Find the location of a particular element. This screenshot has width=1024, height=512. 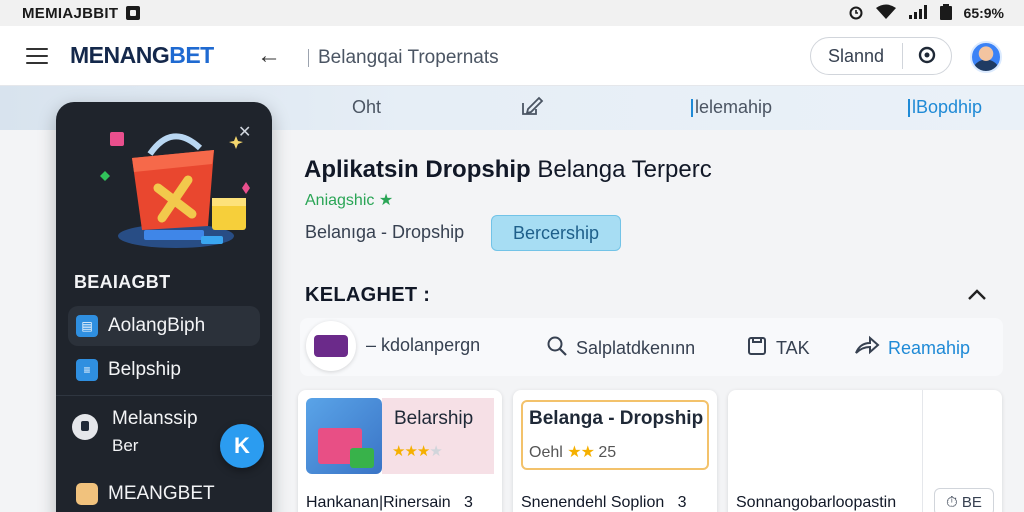

card-rating: ★★★★ is located at coordinates (417, 451).